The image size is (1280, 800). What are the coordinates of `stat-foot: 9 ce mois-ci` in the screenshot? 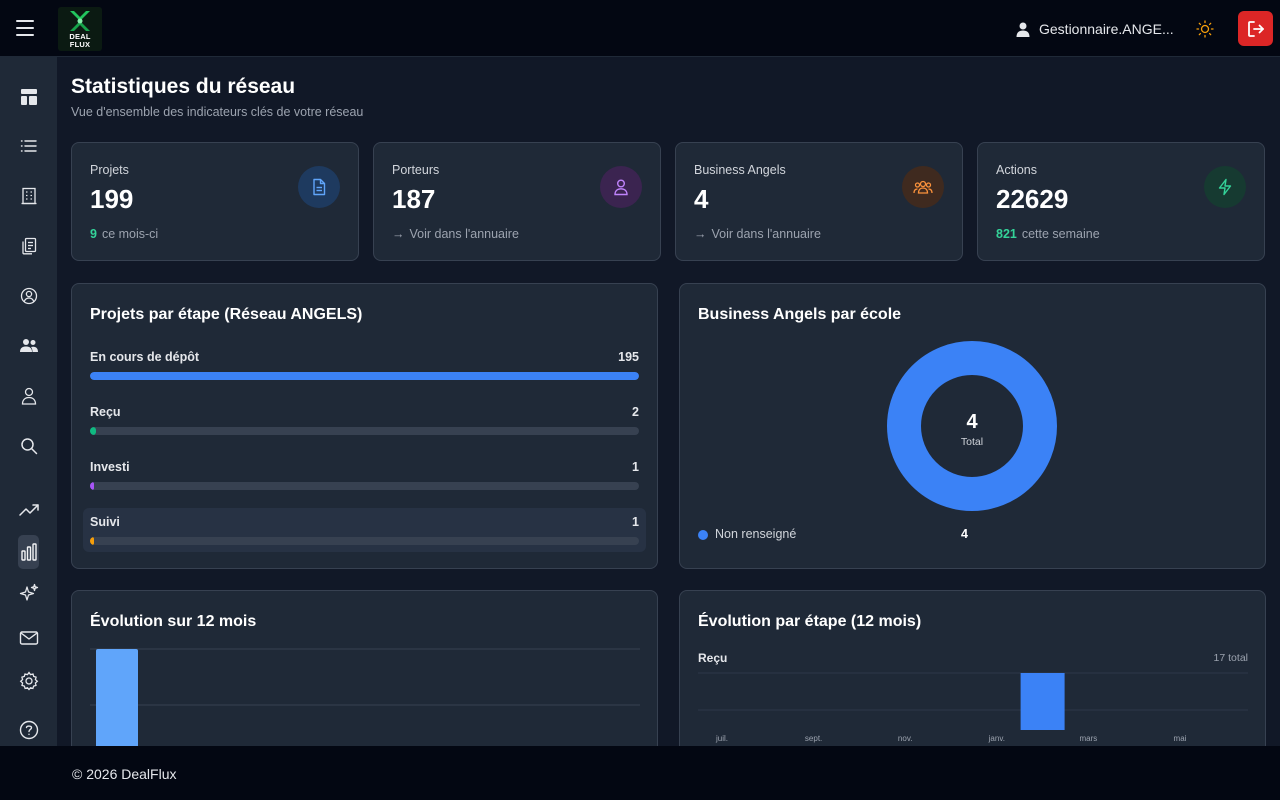 It's located at (124, 234).